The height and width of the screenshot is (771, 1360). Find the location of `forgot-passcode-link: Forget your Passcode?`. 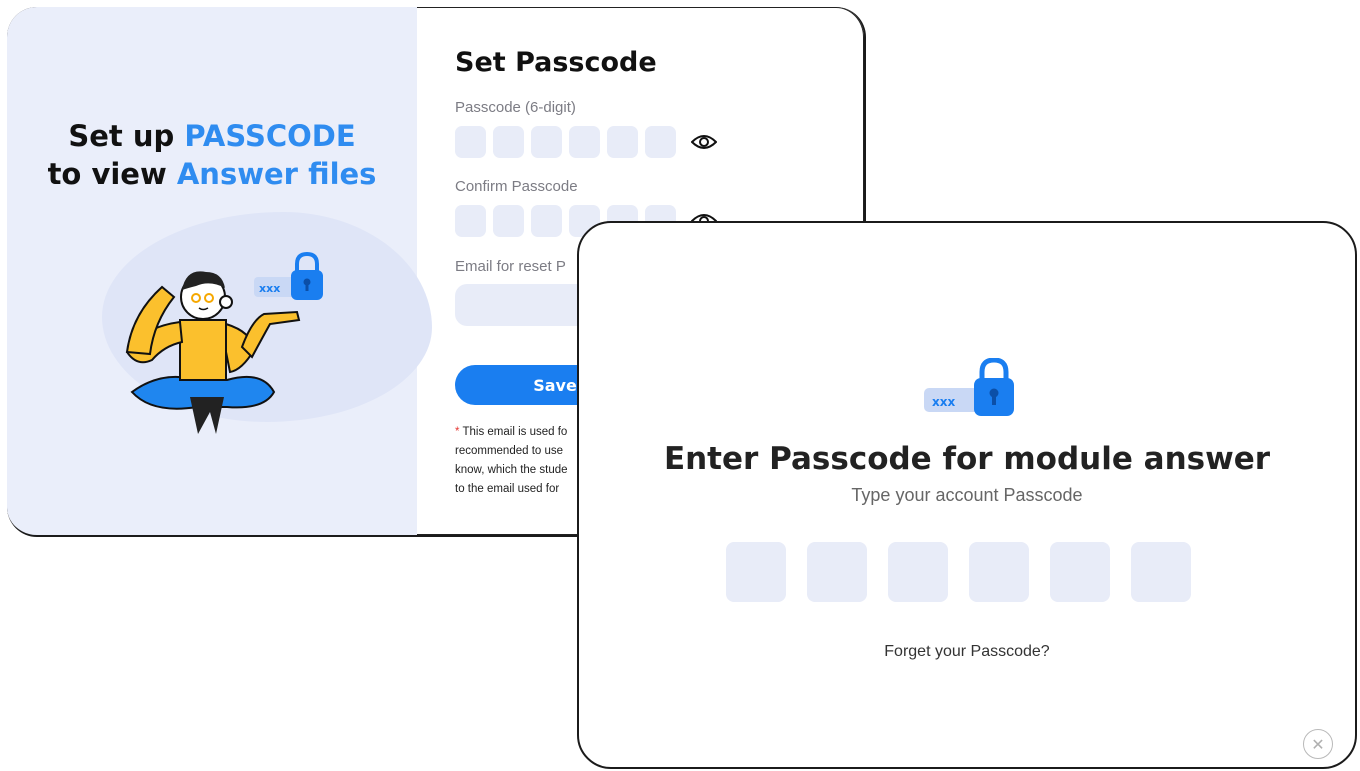

forgot-passcode-link: Forget your Passcode? is located at coordinates (967, 652).